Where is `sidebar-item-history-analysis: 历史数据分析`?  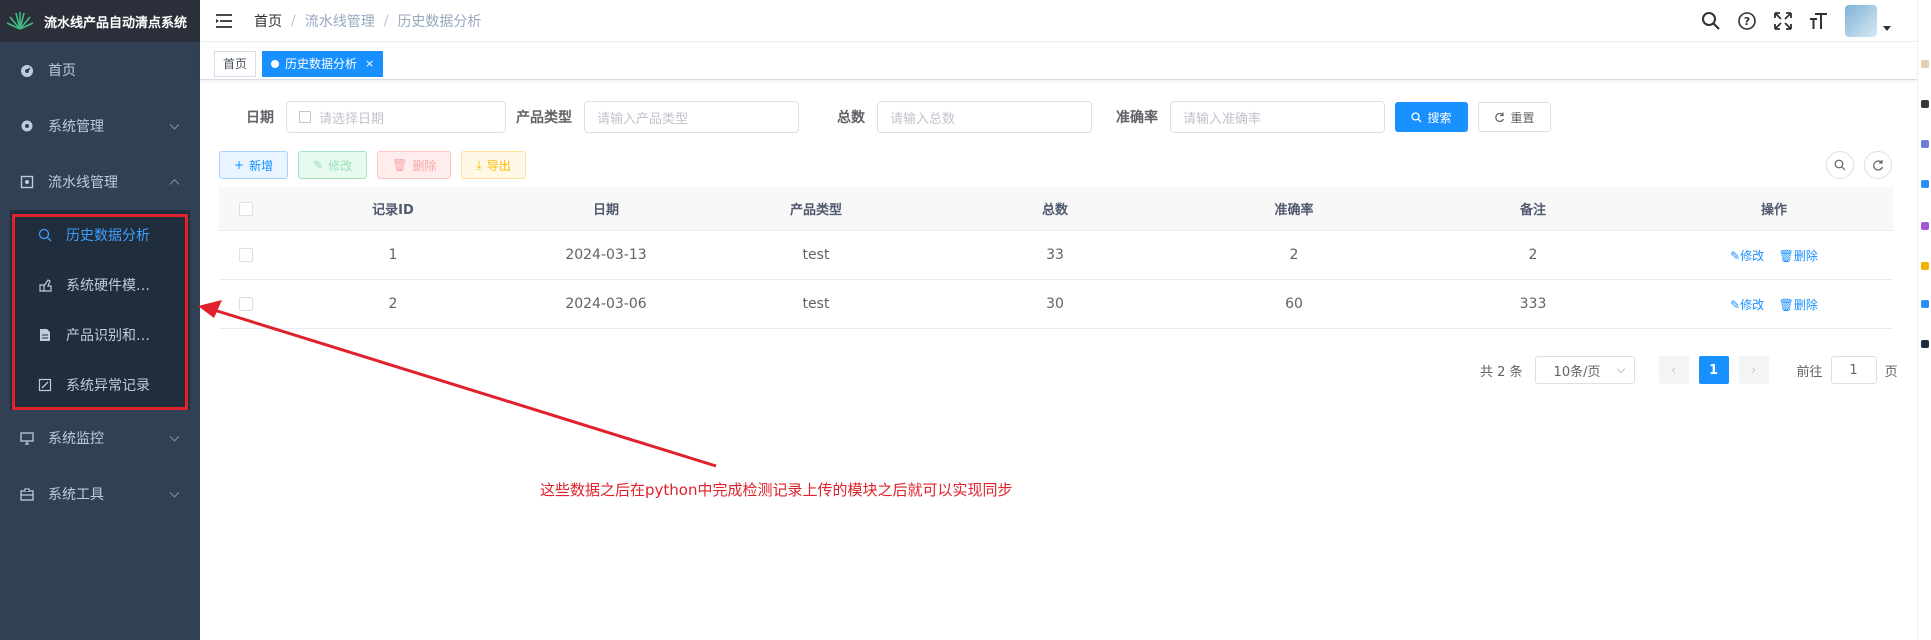 sidebar-item-history-analysis: 历史数据分析 is located at coordinates (100, 235).